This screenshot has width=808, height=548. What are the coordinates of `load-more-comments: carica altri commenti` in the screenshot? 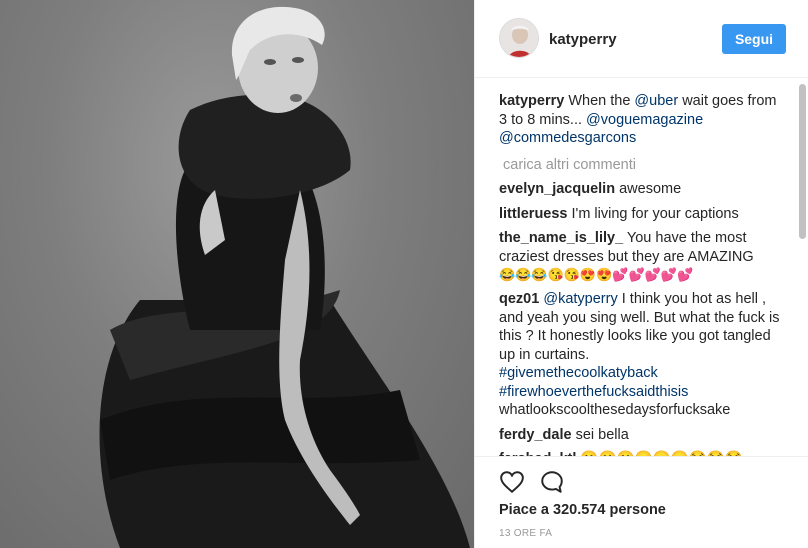 It's located at (644, 165).